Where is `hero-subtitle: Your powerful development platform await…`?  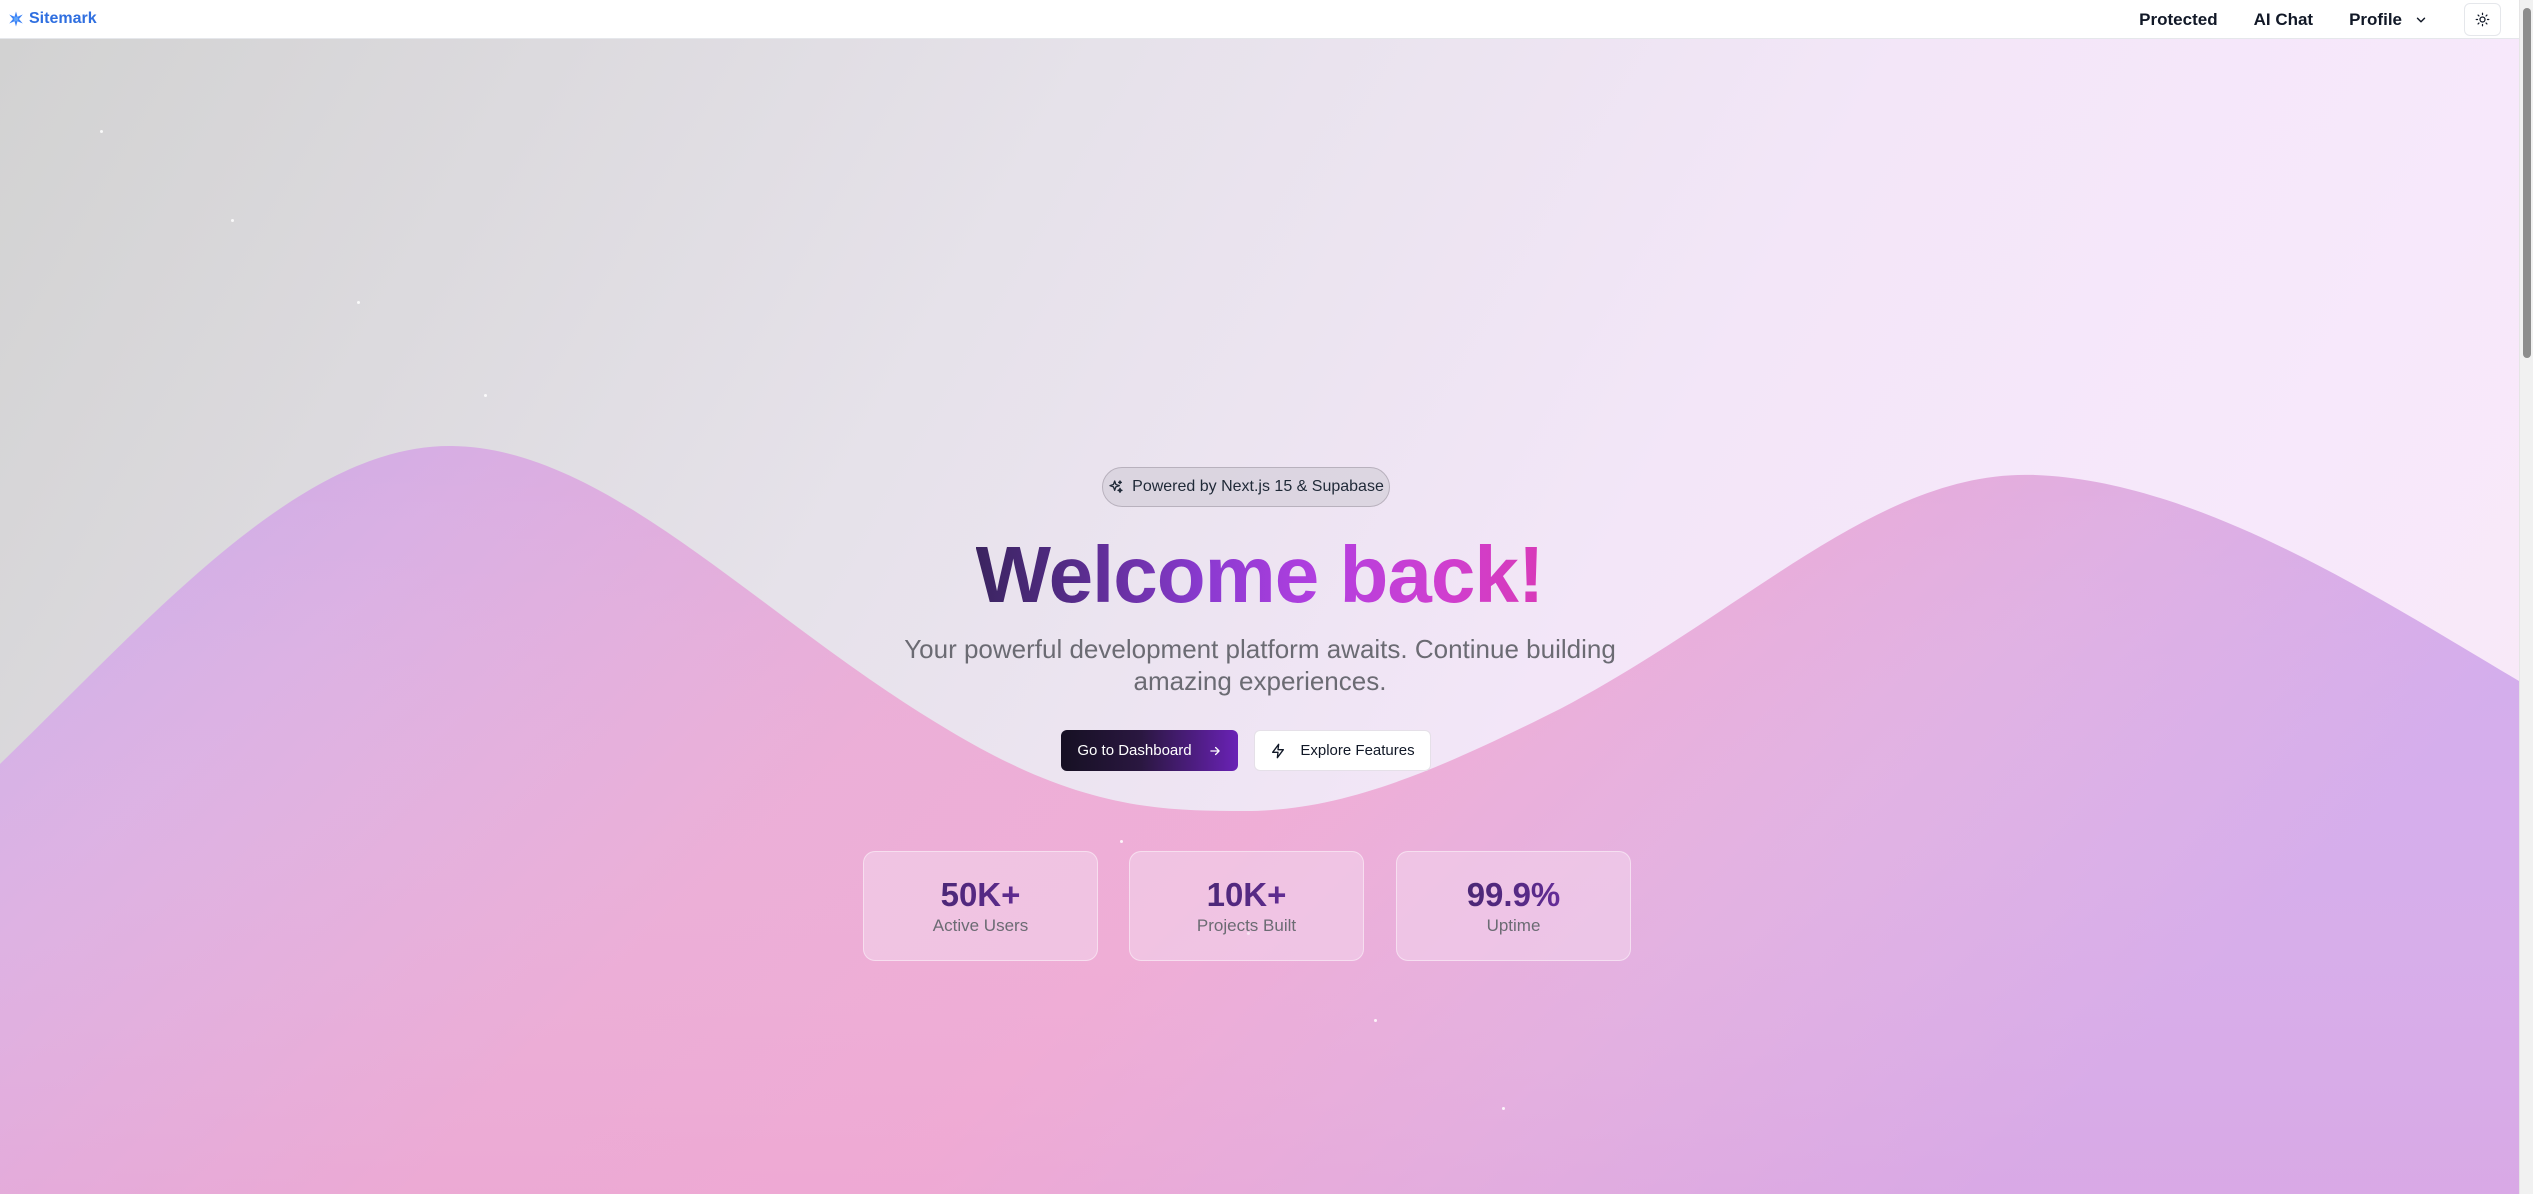 hero-subtitle: Your powerful development platform await… is located at coordinates (1260, 665).